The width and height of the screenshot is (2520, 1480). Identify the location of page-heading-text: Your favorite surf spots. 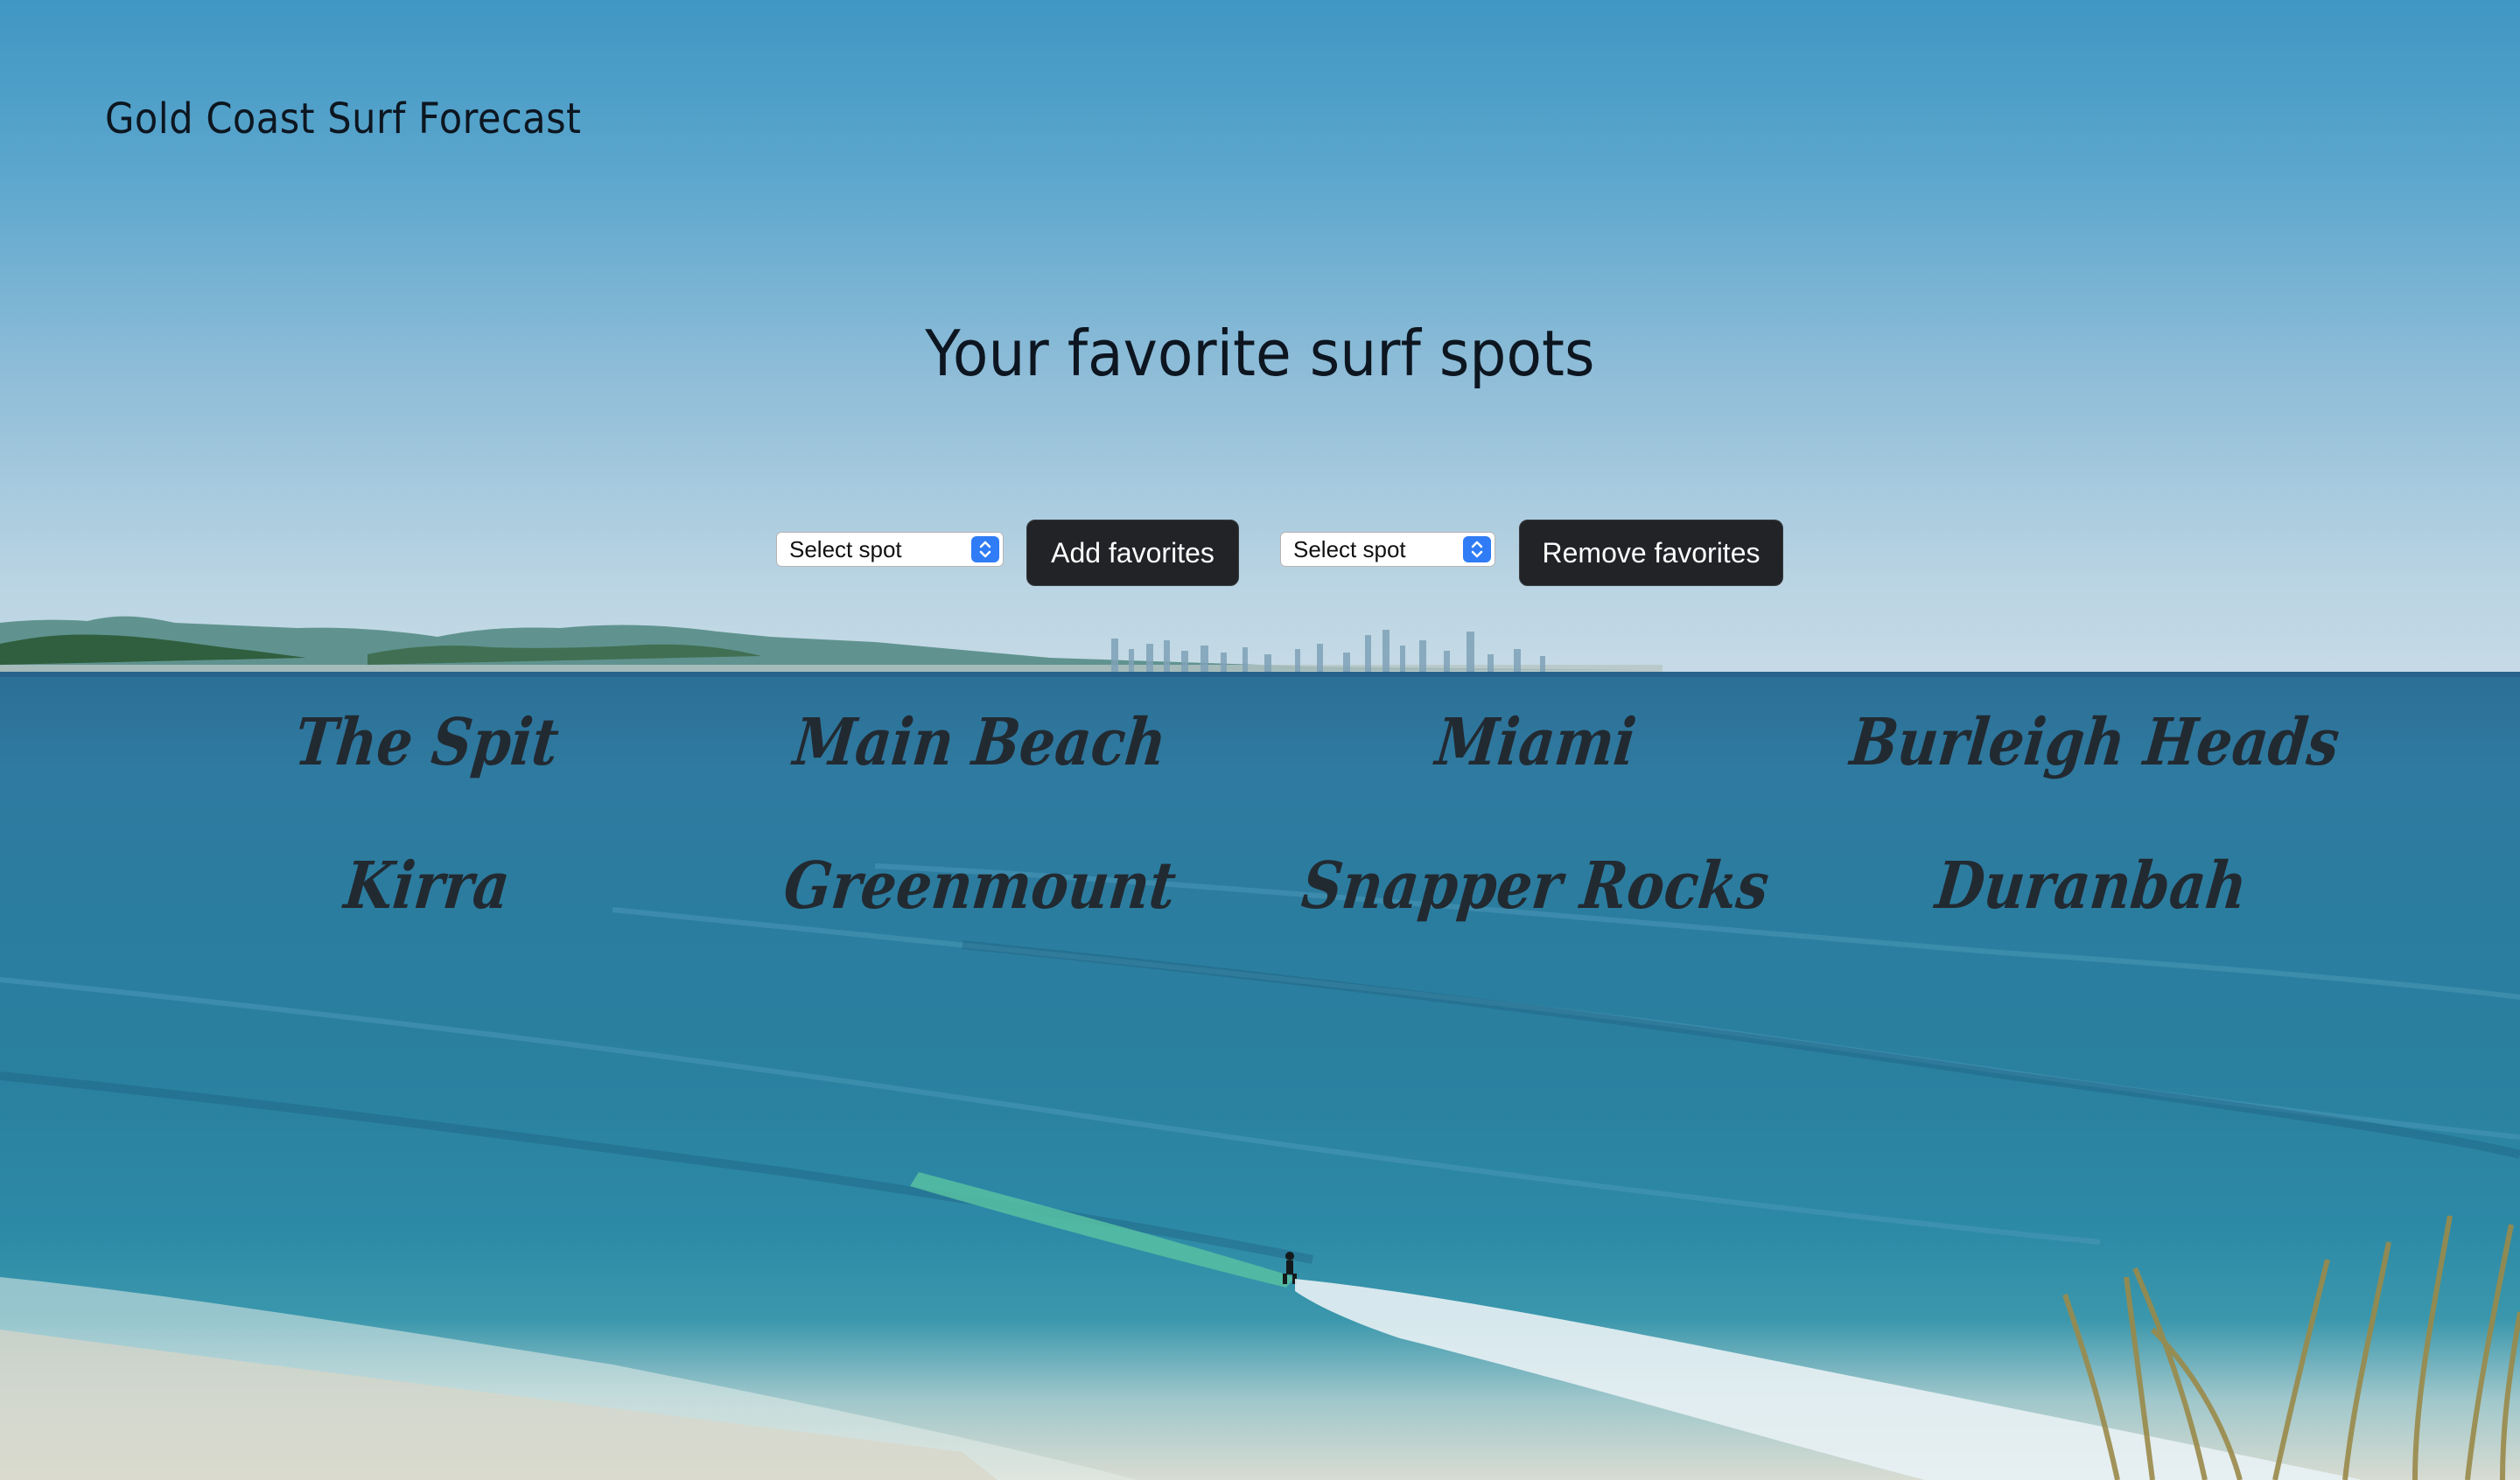
(1260, 354).